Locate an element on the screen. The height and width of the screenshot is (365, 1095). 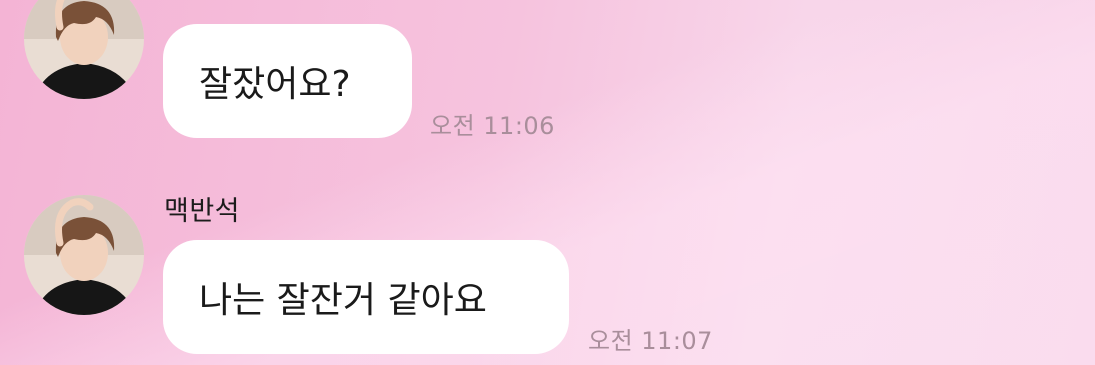
message-timestamp: 오전 11:06 is located at coordinates (492, 126).